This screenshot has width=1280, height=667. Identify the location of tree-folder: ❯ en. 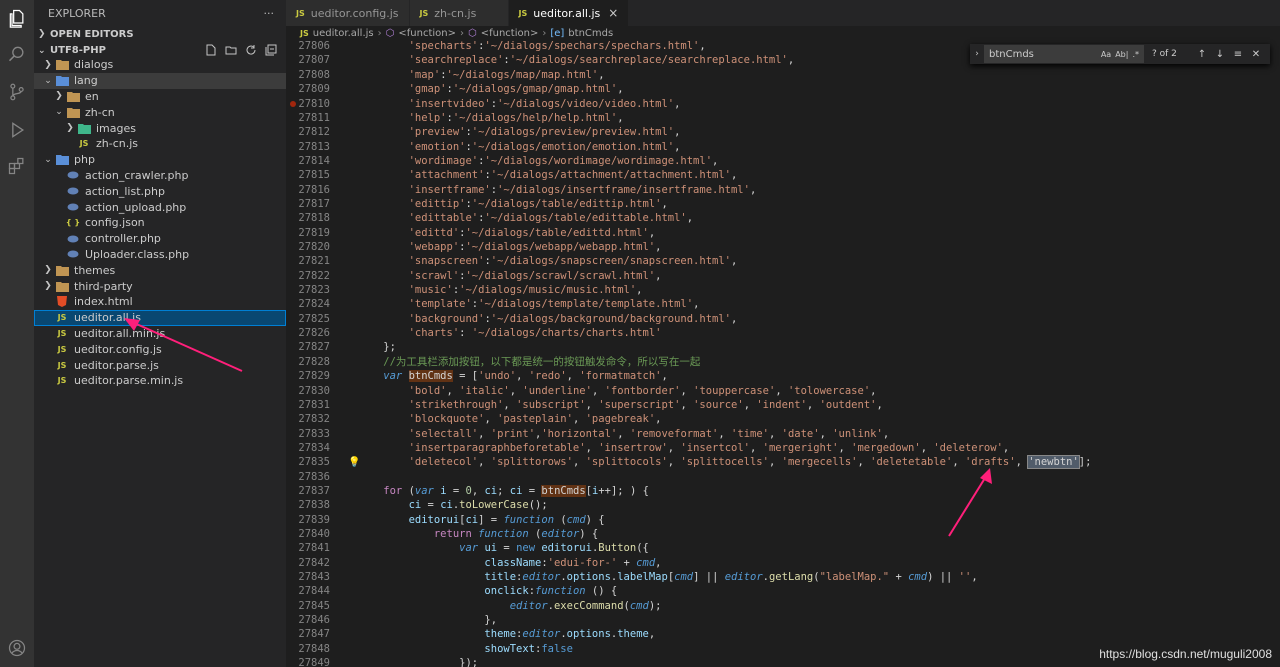
(160, 97).